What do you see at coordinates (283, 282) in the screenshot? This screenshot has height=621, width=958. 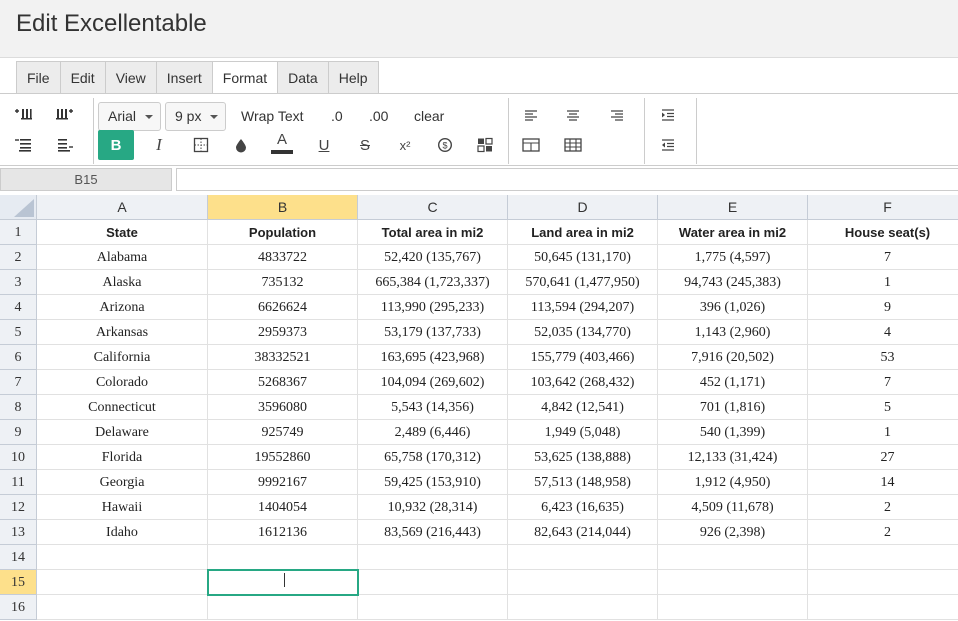 I see `cell-b3: 735132` at bounding box center [283, 282].